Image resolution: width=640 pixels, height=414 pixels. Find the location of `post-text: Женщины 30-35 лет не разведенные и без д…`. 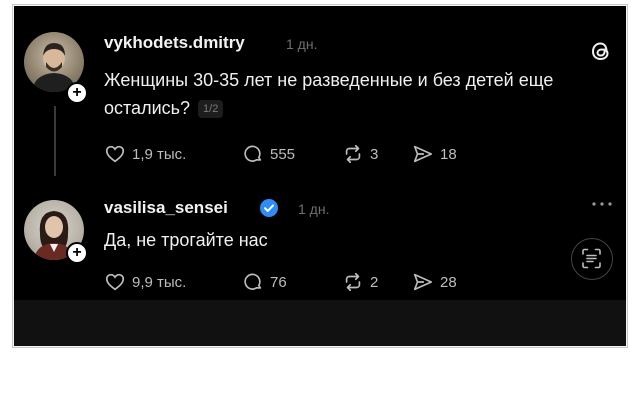

post-text: Женщины 30-35 лет не разведенные и без д… is located at coordinates (359, 94).